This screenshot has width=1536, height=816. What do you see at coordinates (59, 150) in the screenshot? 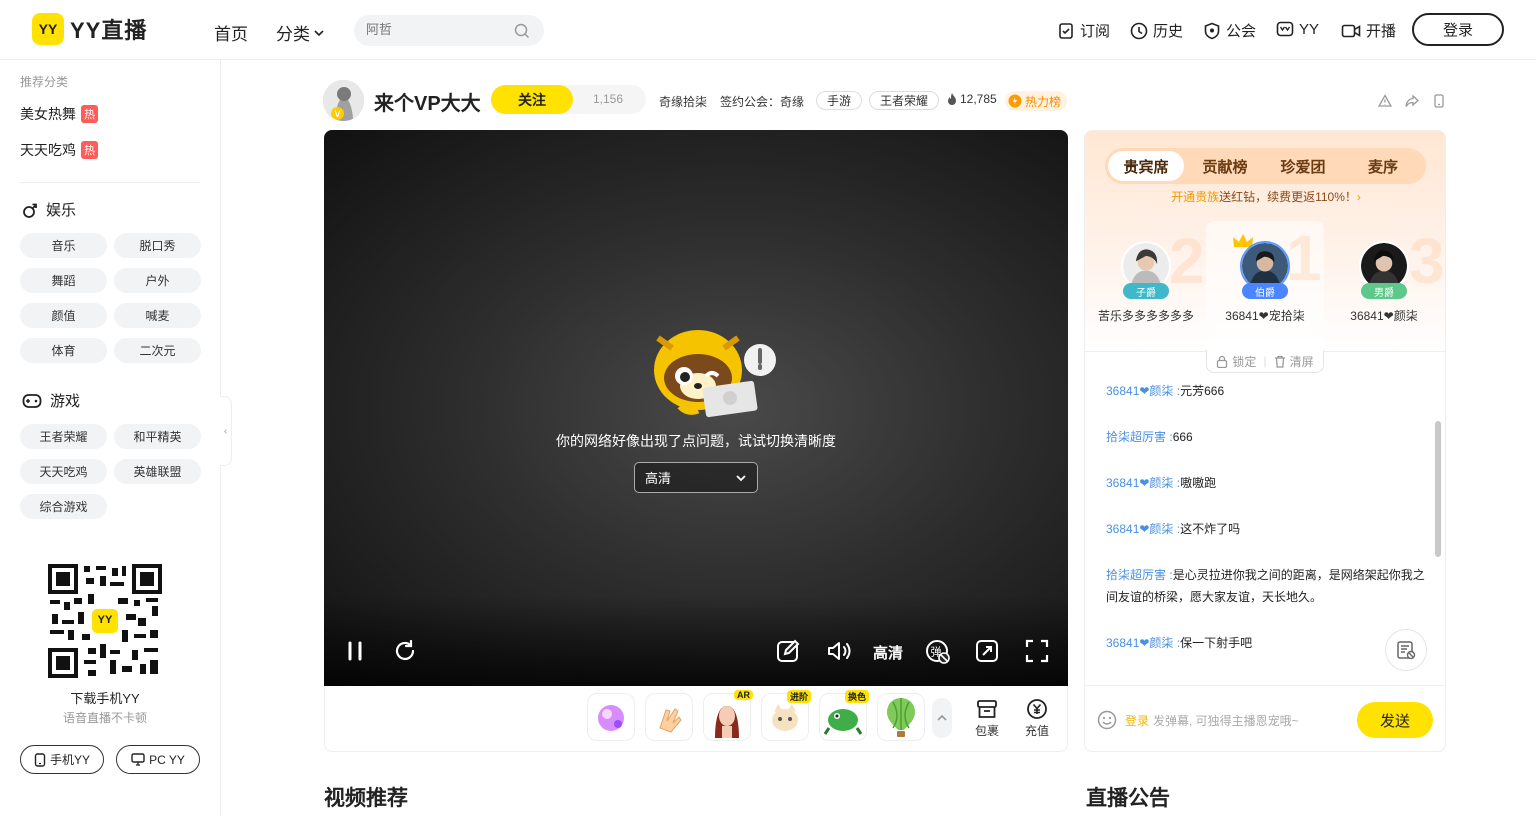
I see `recommend-item: 天天吃鸡 热` at bounding box center [59, 150].